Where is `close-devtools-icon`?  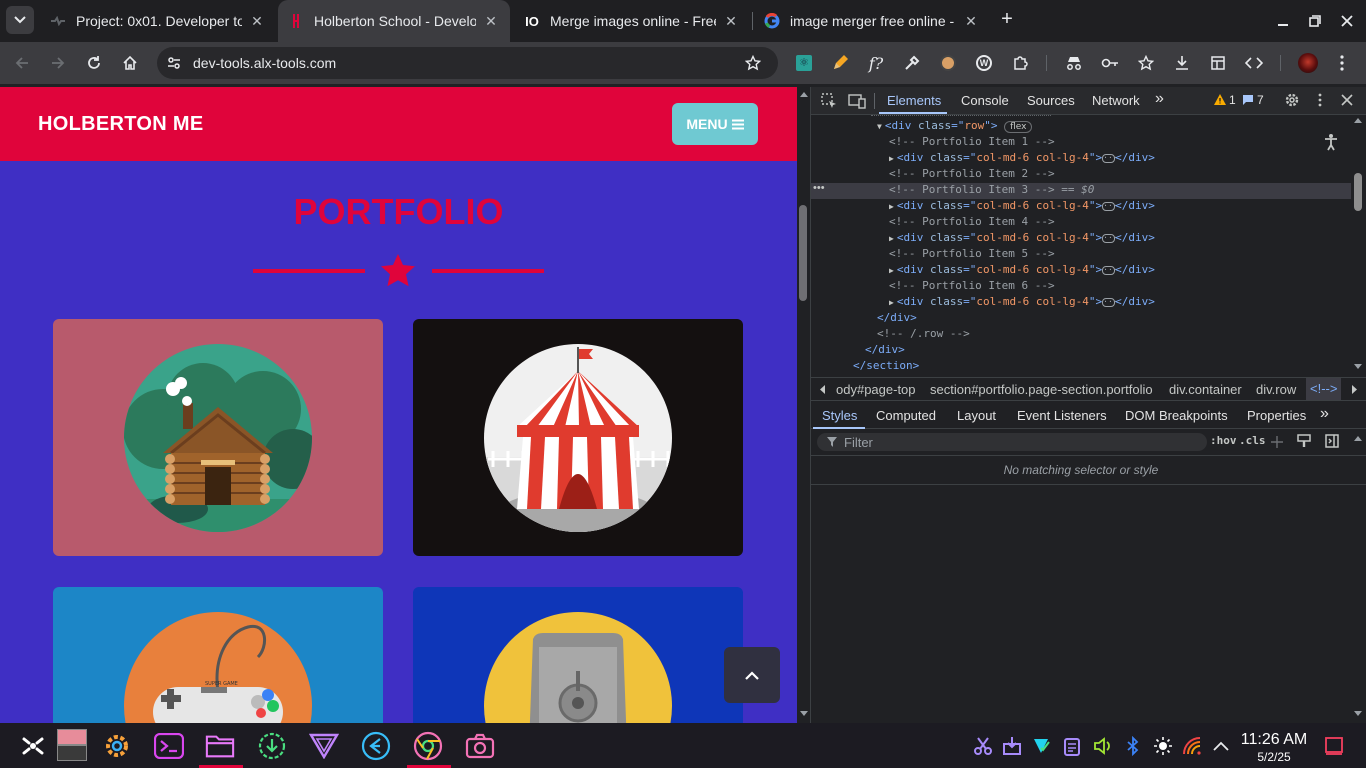 close-devtools-icon is located at coordinates (1347, 100).